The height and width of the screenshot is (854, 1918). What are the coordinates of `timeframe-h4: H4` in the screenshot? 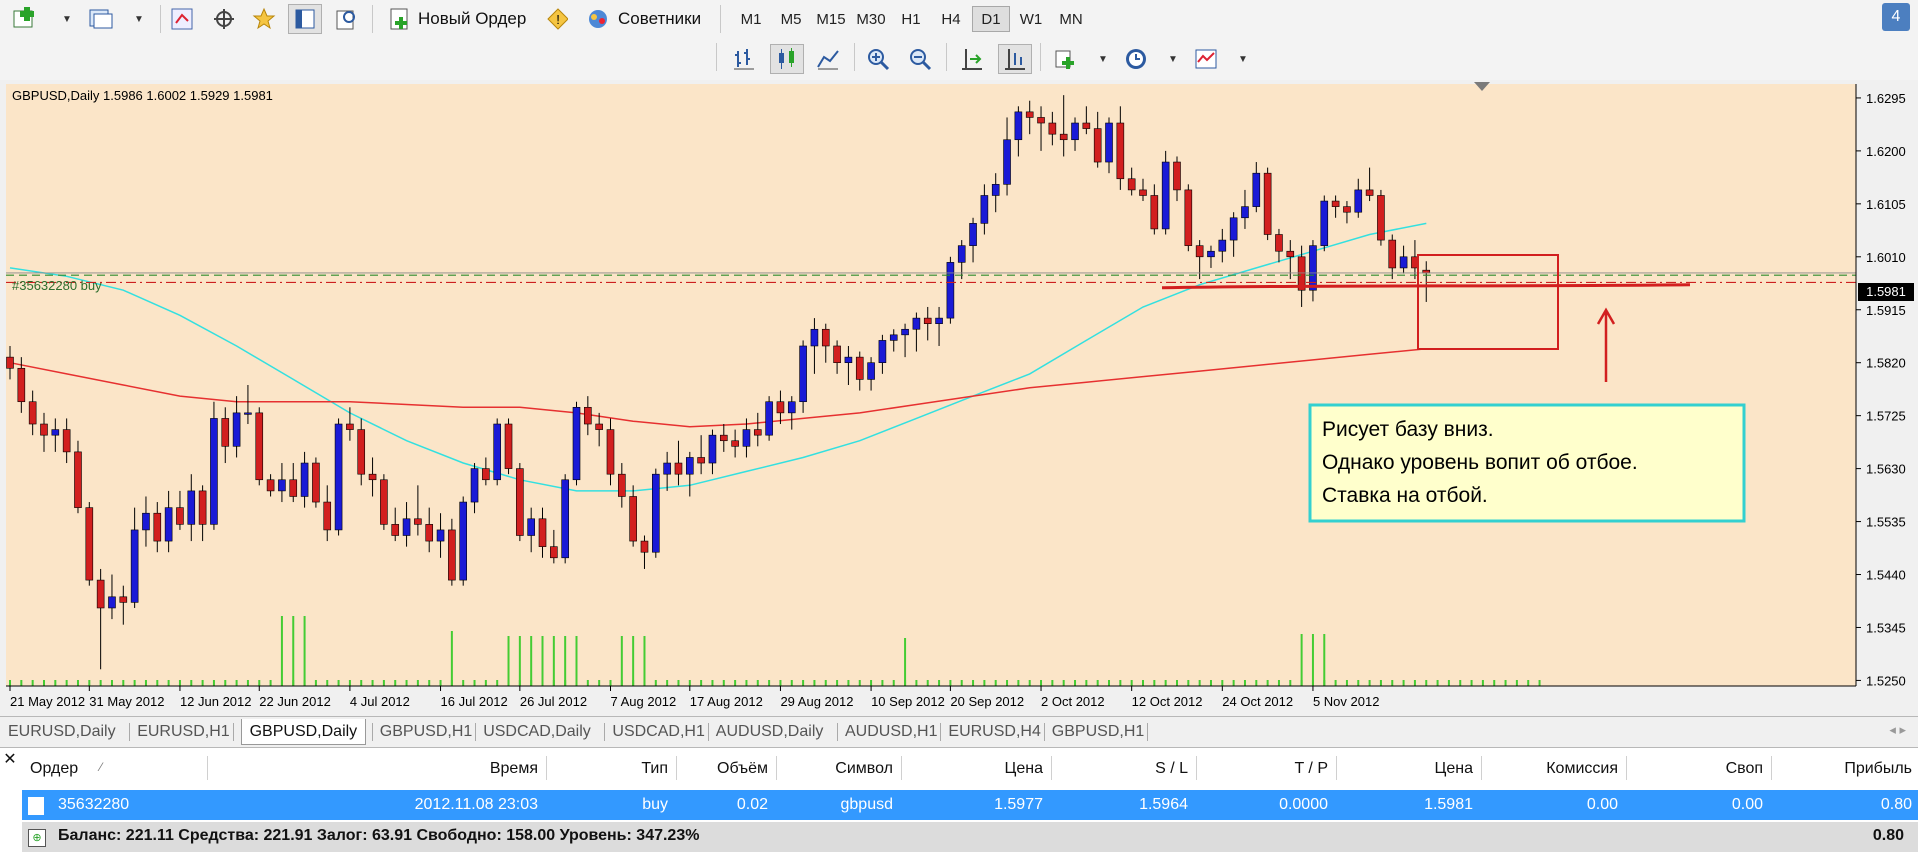 It's located at (951, 19).